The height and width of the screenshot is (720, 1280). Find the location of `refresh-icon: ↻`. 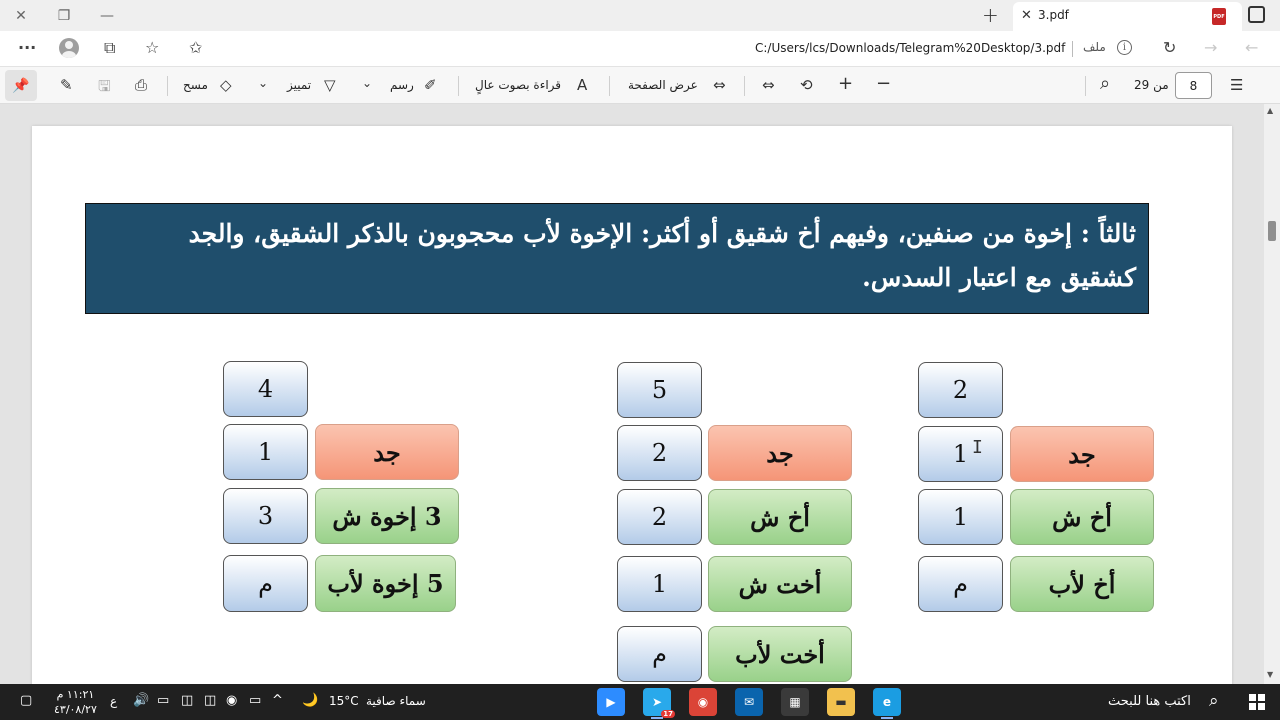

refresh-icon: ↻ is located at coordinates (1169, 47).